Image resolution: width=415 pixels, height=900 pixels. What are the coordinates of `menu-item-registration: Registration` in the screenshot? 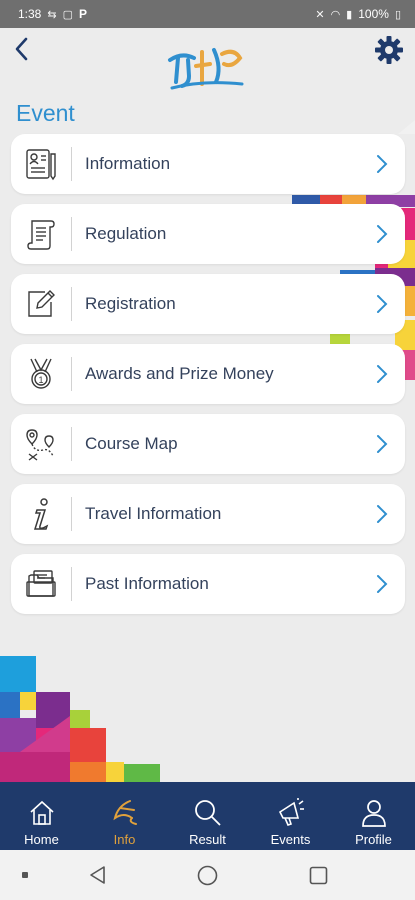 It's located at (208, 304).